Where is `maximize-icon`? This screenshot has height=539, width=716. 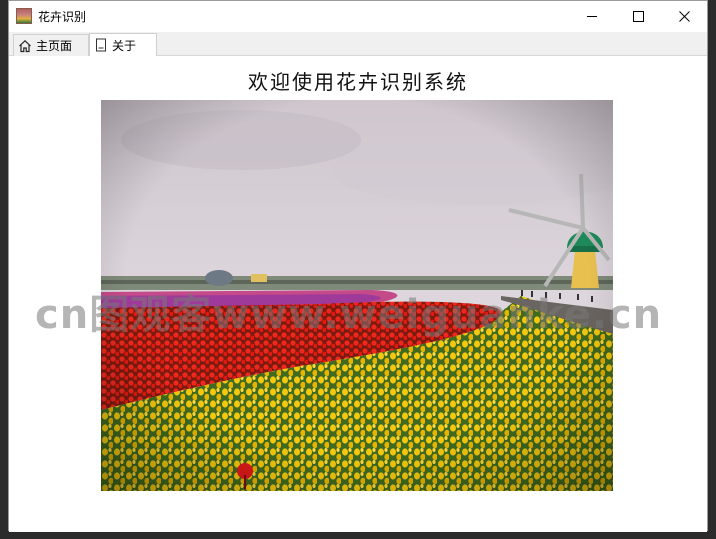 maximize-icon is located at coordinates (638, 16).